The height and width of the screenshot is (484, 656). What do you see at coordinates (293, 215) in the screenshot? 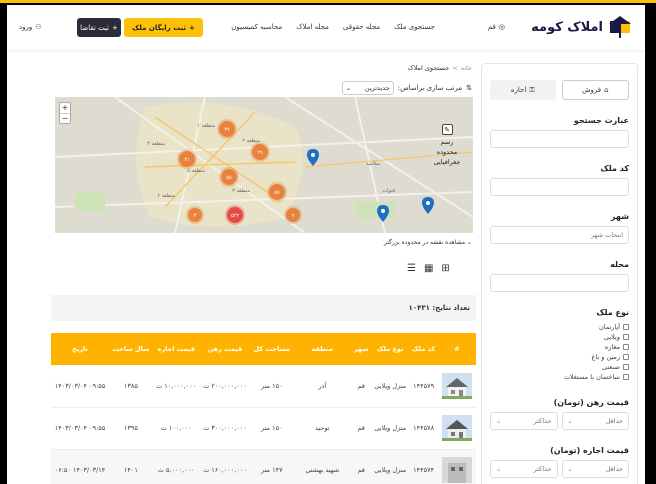
I see `map-cluster: ۷` at bounding box center [293, 215].